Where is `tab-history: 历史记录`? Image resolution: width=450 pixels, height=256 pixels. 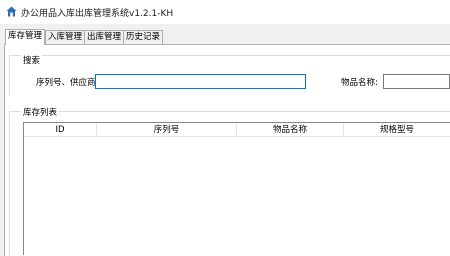
tab-history: 历史记录 is located at coordinates (143, 37).